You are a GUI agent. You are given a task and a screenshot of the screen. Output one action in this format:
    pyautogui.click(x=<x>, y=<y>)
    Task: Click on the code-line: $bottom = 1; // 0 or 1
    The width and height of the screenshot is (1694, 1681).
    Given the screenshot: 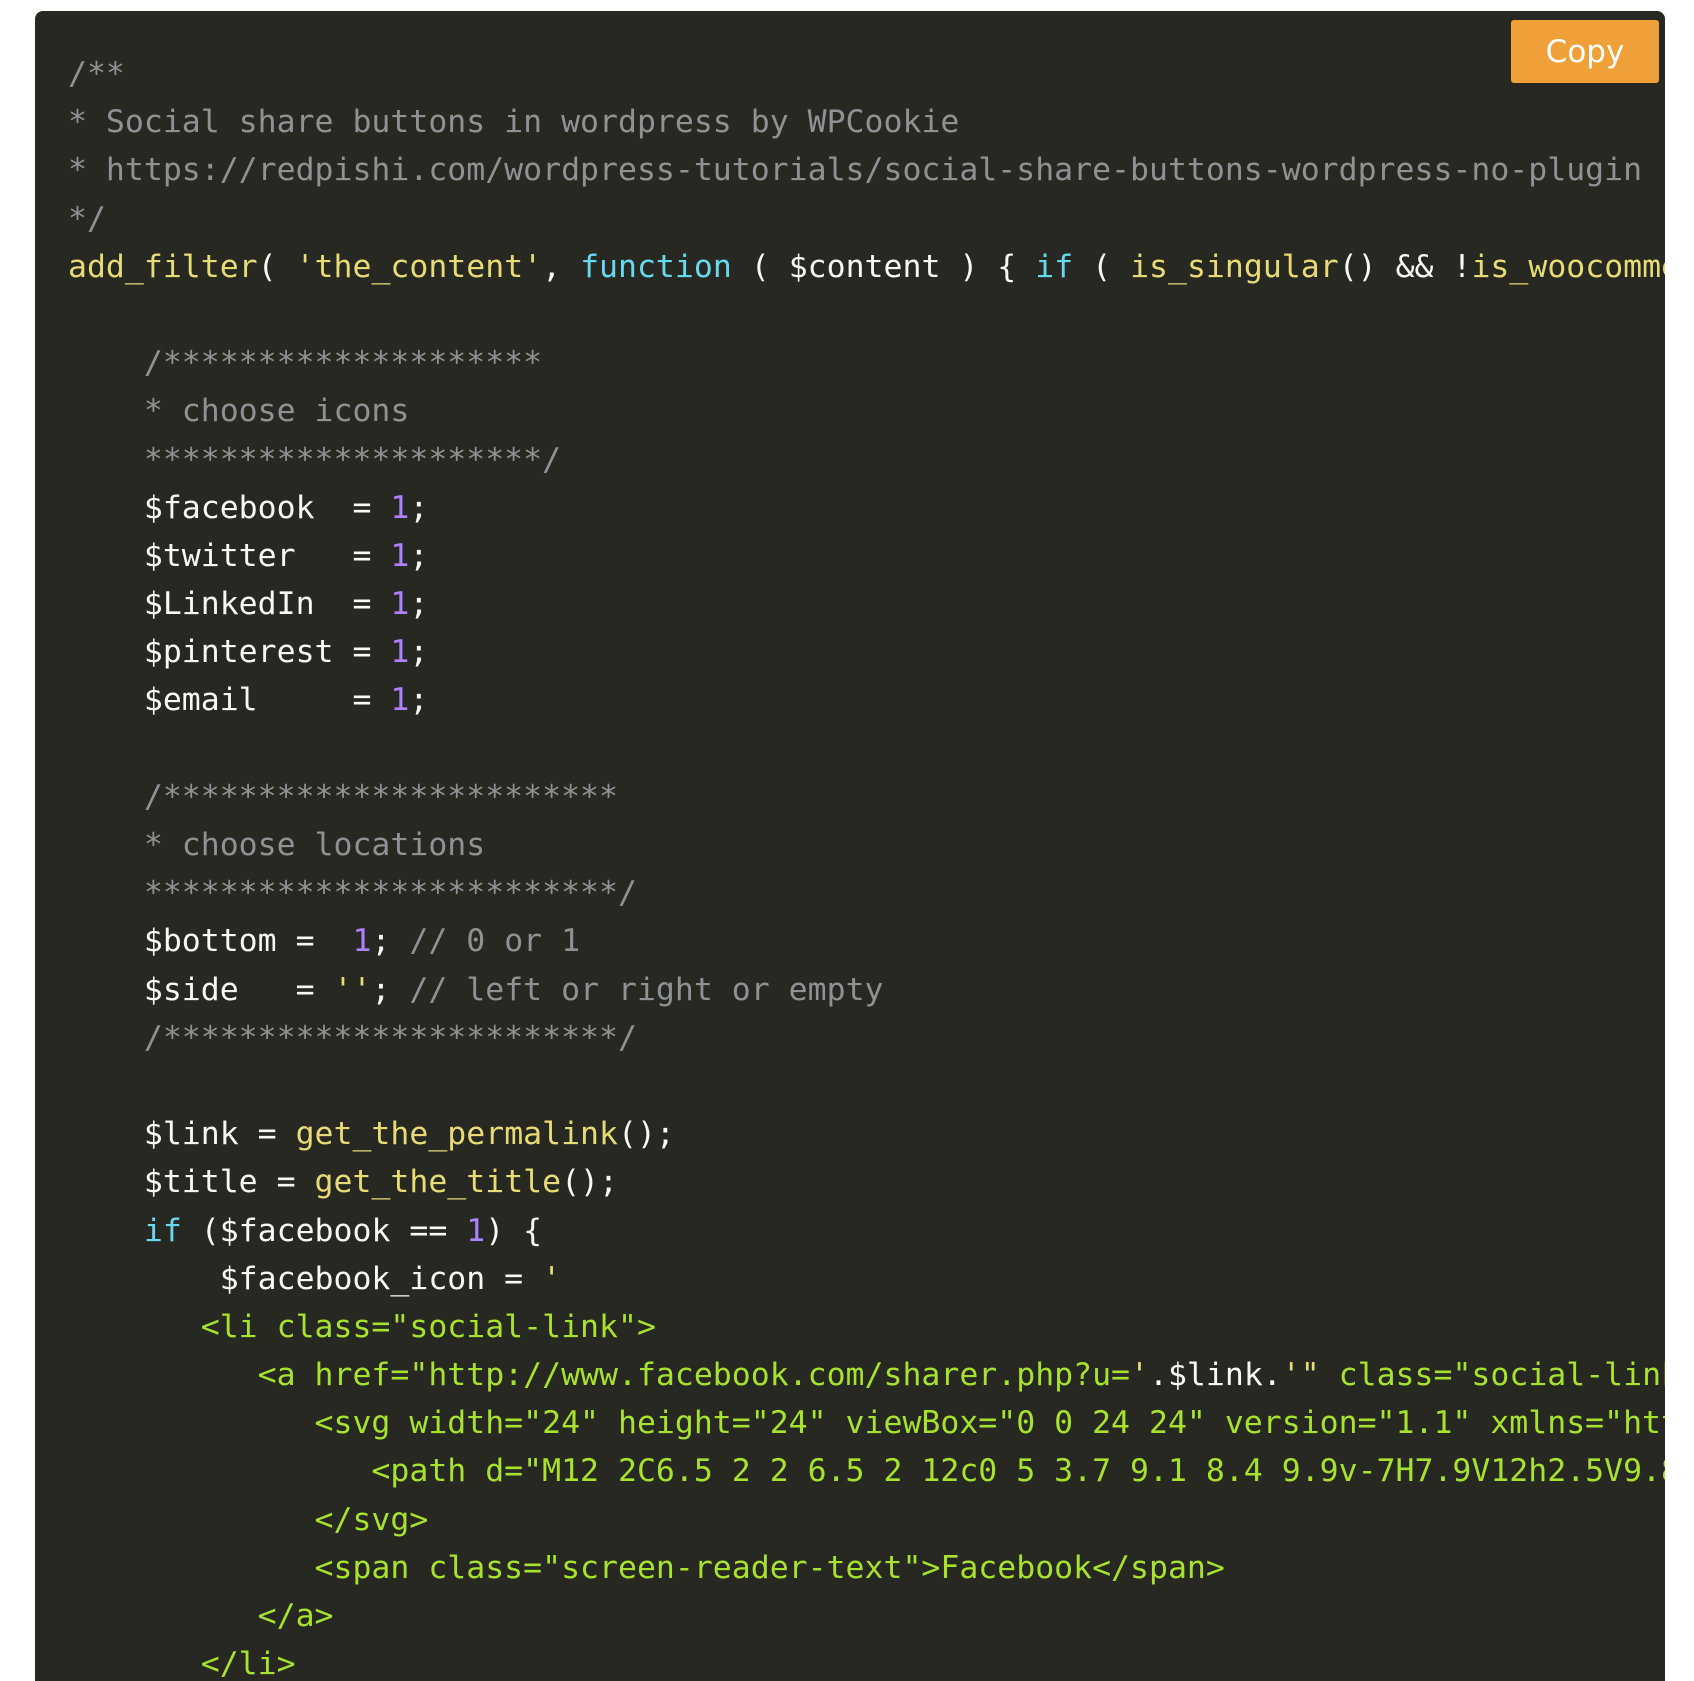 What is the action you would take?
    pyautogui.click(x=866, y=941)
    